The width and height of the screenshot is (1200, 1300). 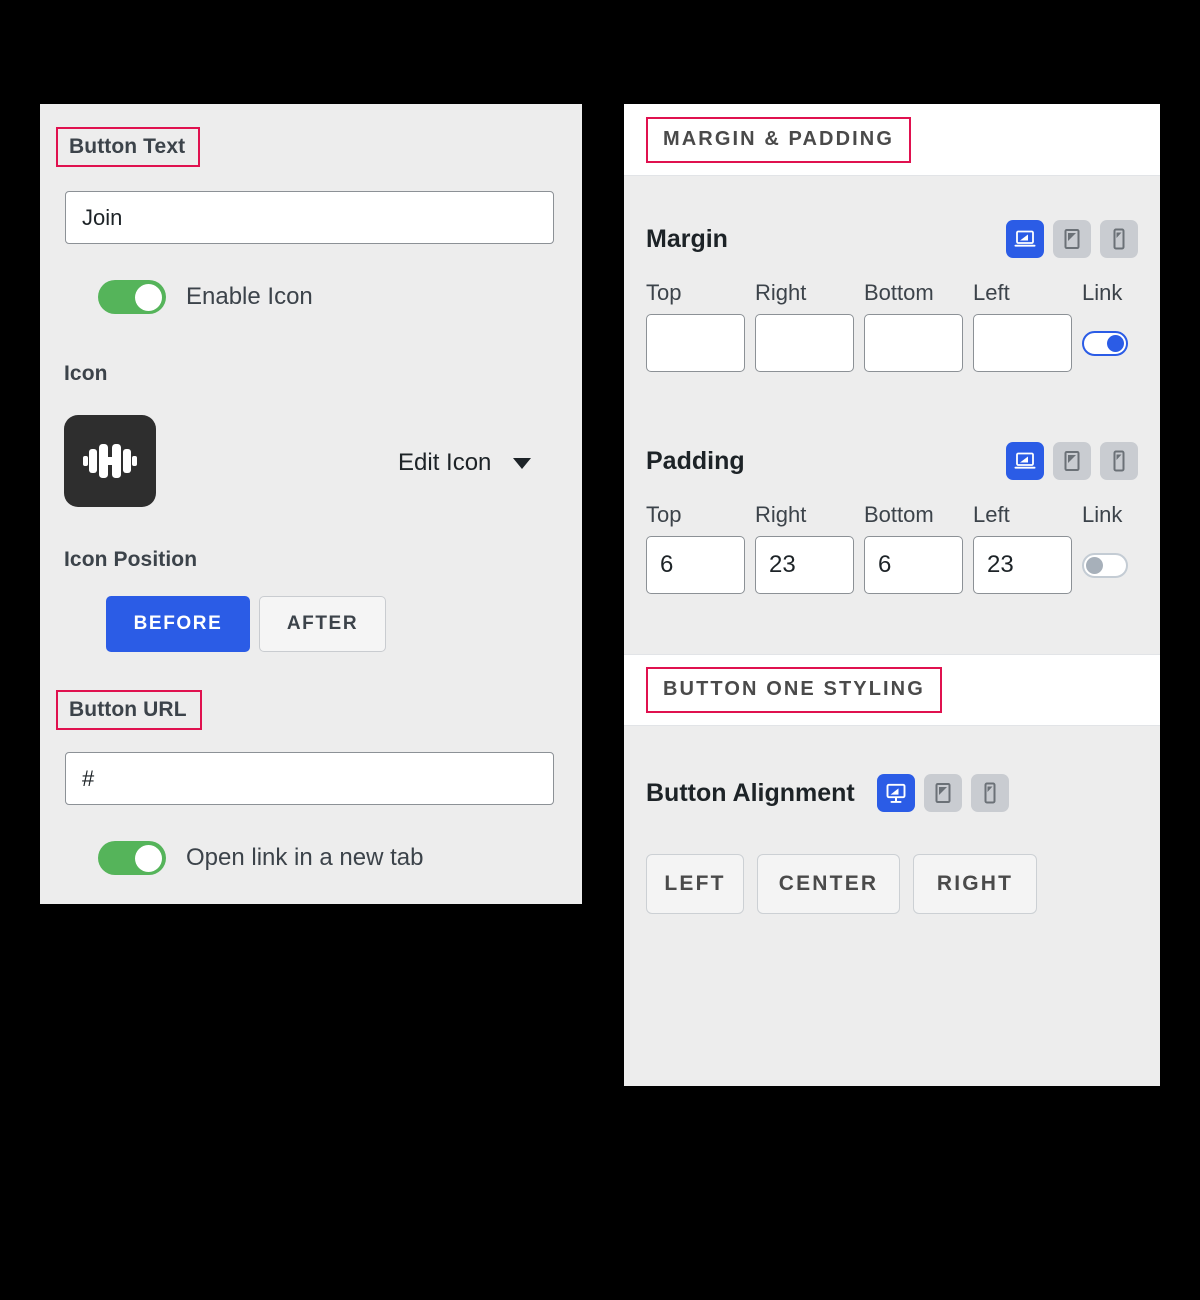 What do you see at coordinates (1102, 292) in the screenshot?
I see `margin-link-label: Link` at bounding box center [1102, 292].